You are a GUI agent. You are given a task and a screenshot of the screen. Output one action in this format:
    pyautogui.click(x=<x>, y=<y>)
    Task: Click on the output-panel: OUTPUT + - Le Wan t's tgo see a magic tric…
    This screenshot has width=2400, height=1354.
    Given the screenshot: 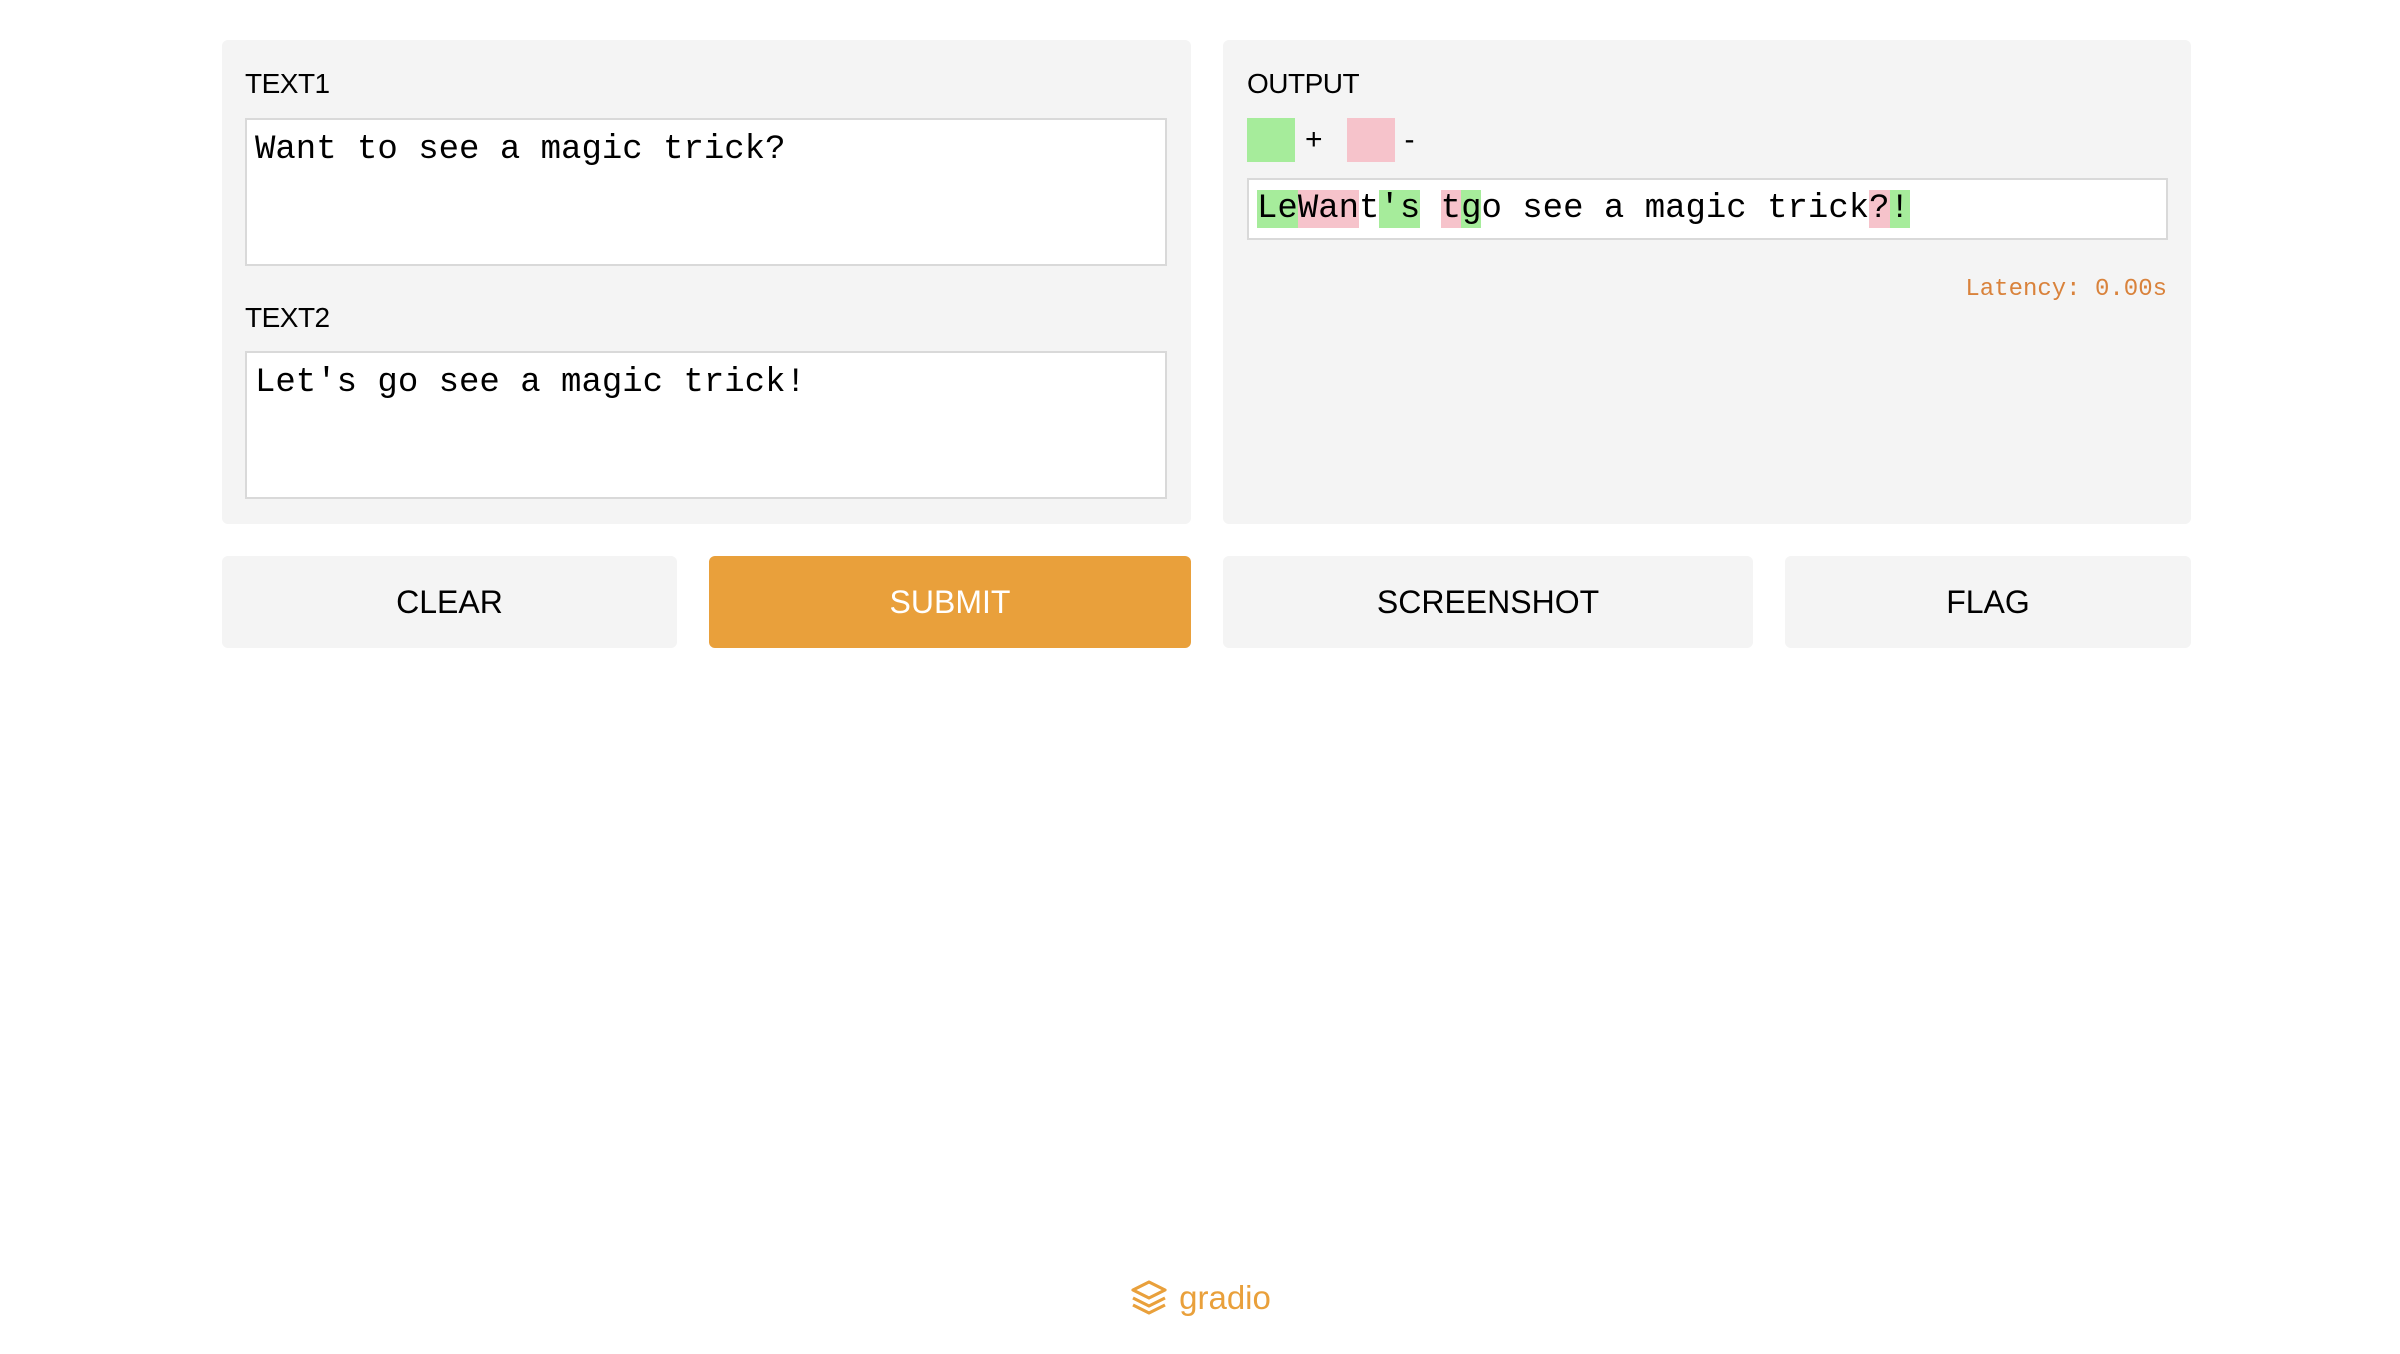 What is the action you would take?
    pyautogui.click(x=1707, y=282)
    